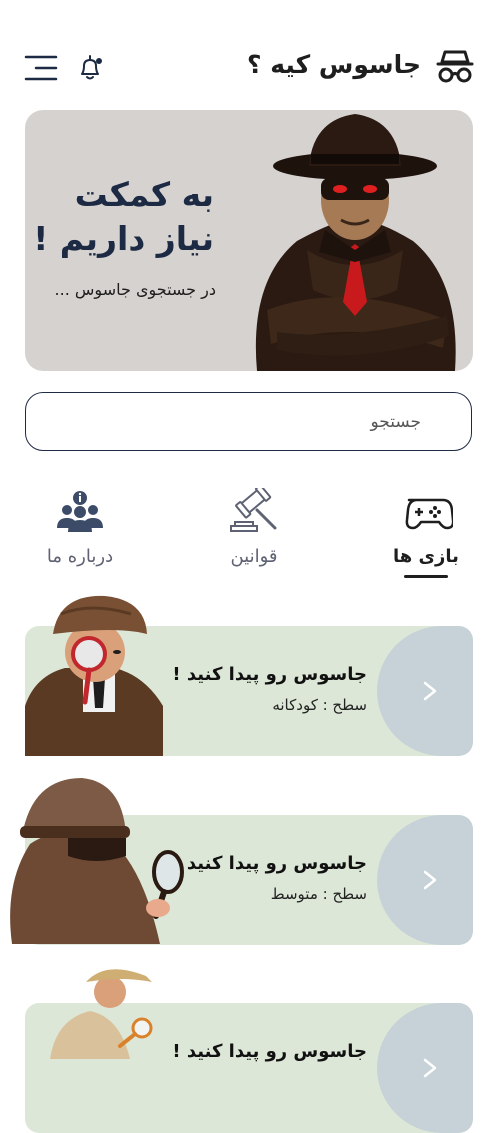  I want to click on game-level: سطح : کودکانه, so click(319, 705).